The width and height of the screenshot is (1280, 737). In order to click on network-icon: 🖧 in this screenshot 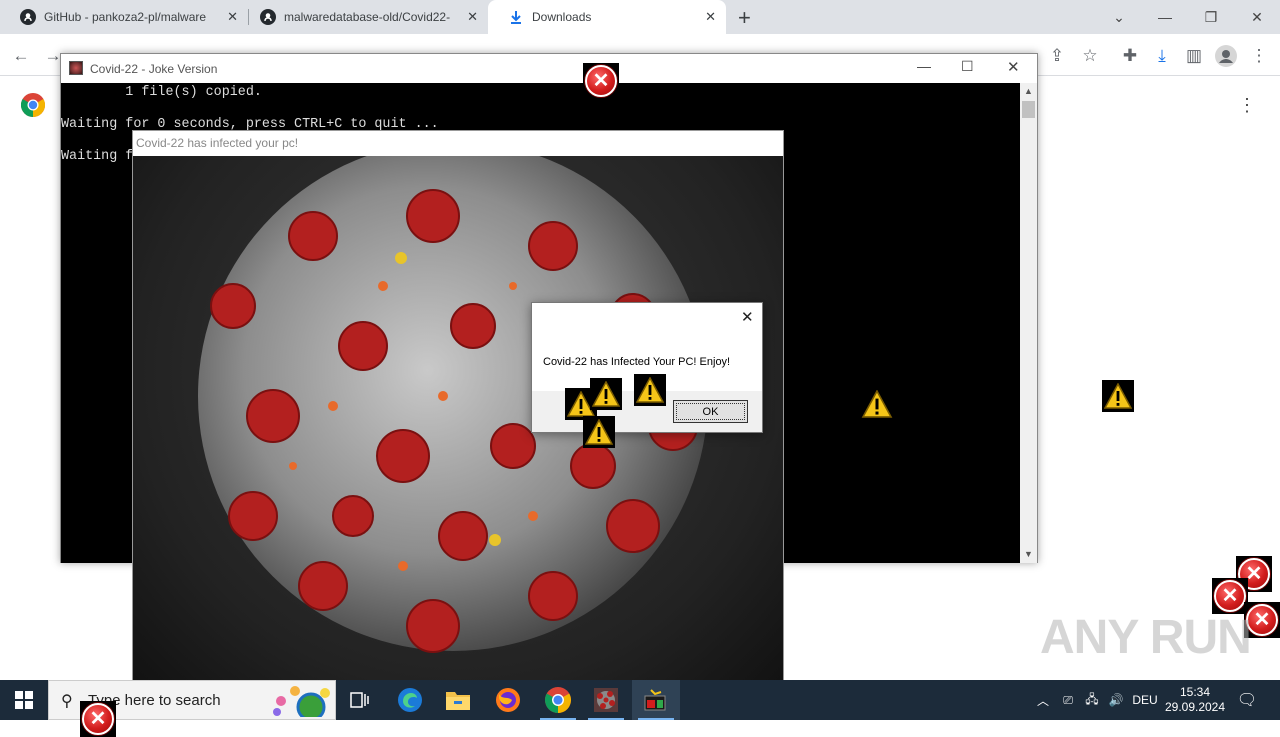, I will do `click(1092, 700)`.